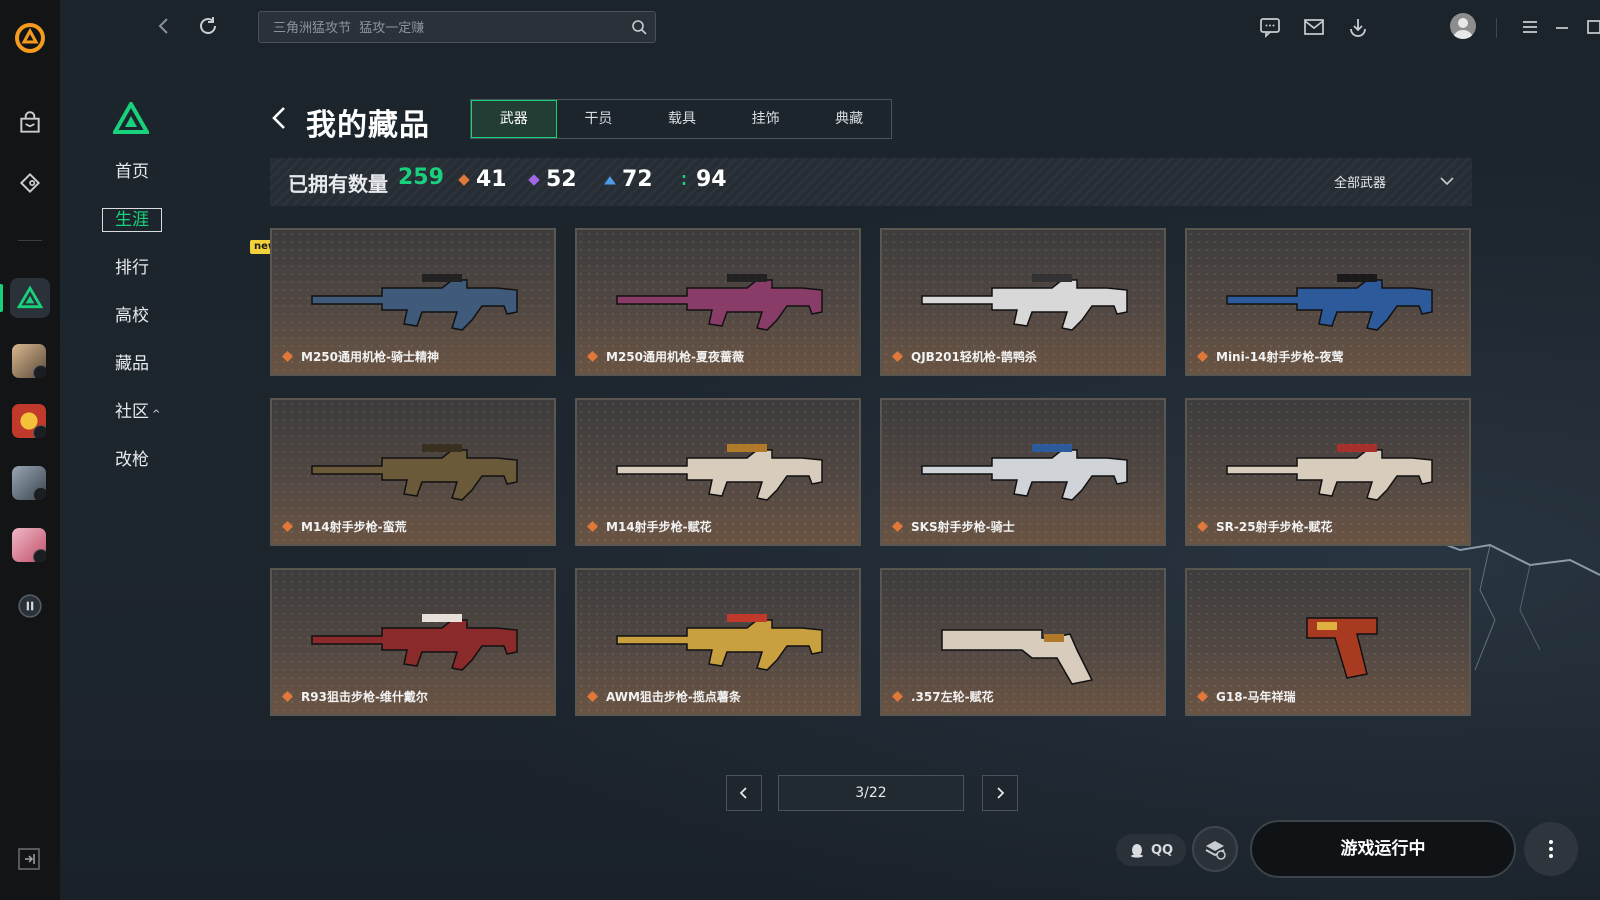 This screenshot has width=1600, height=900. I want to click on weapon-name: SKS射手步枪-骑士, so click(963, 527).